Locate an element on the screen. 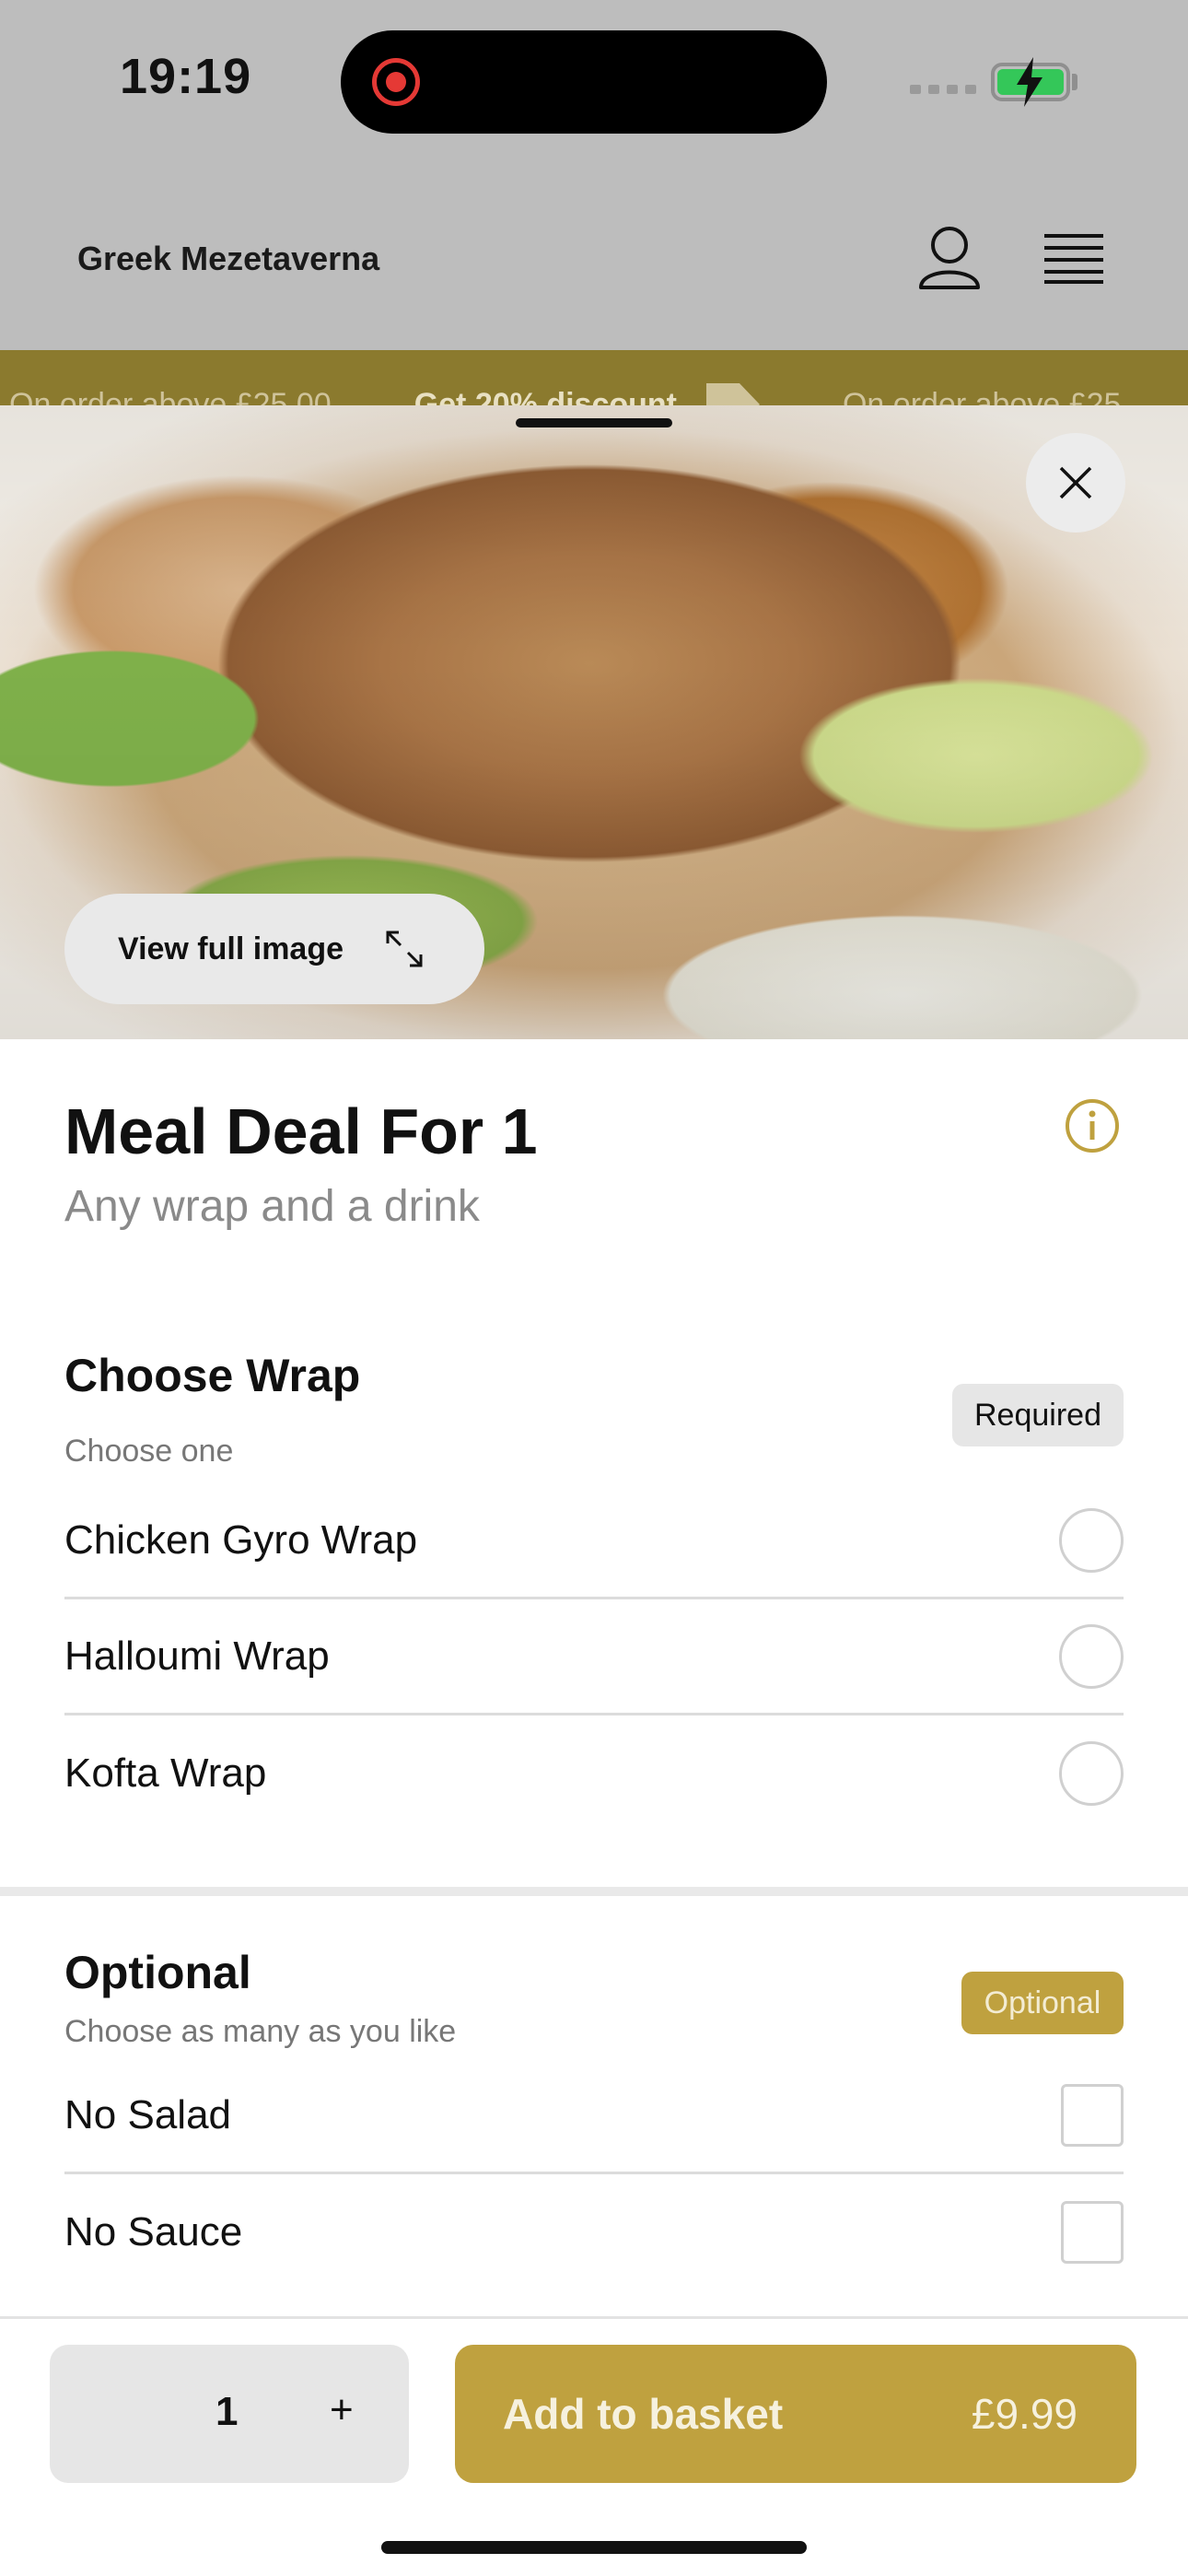 This screenshot has width=1188, height=2576. item-title: Meal Deal For 1 is located at coordinates (301, 1131).